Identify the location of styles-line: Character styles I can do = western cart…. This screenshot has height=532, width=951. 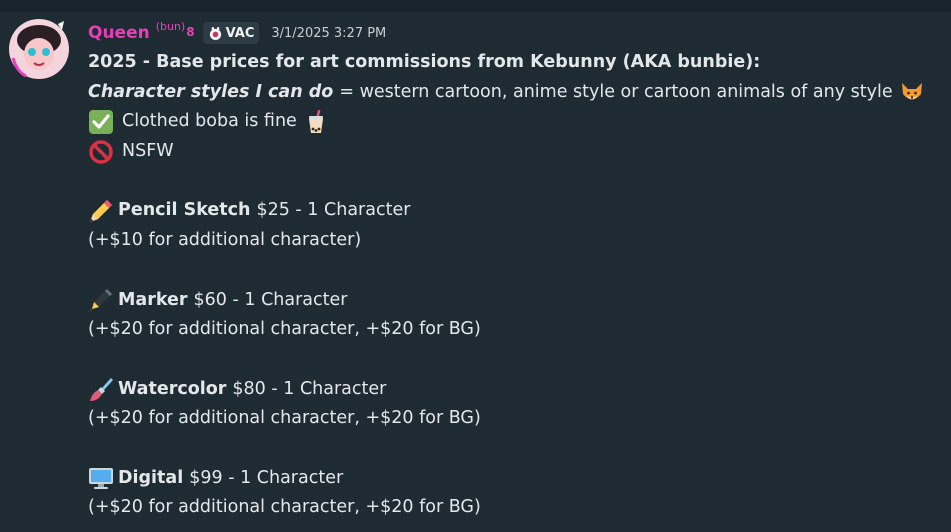
(518, 93).